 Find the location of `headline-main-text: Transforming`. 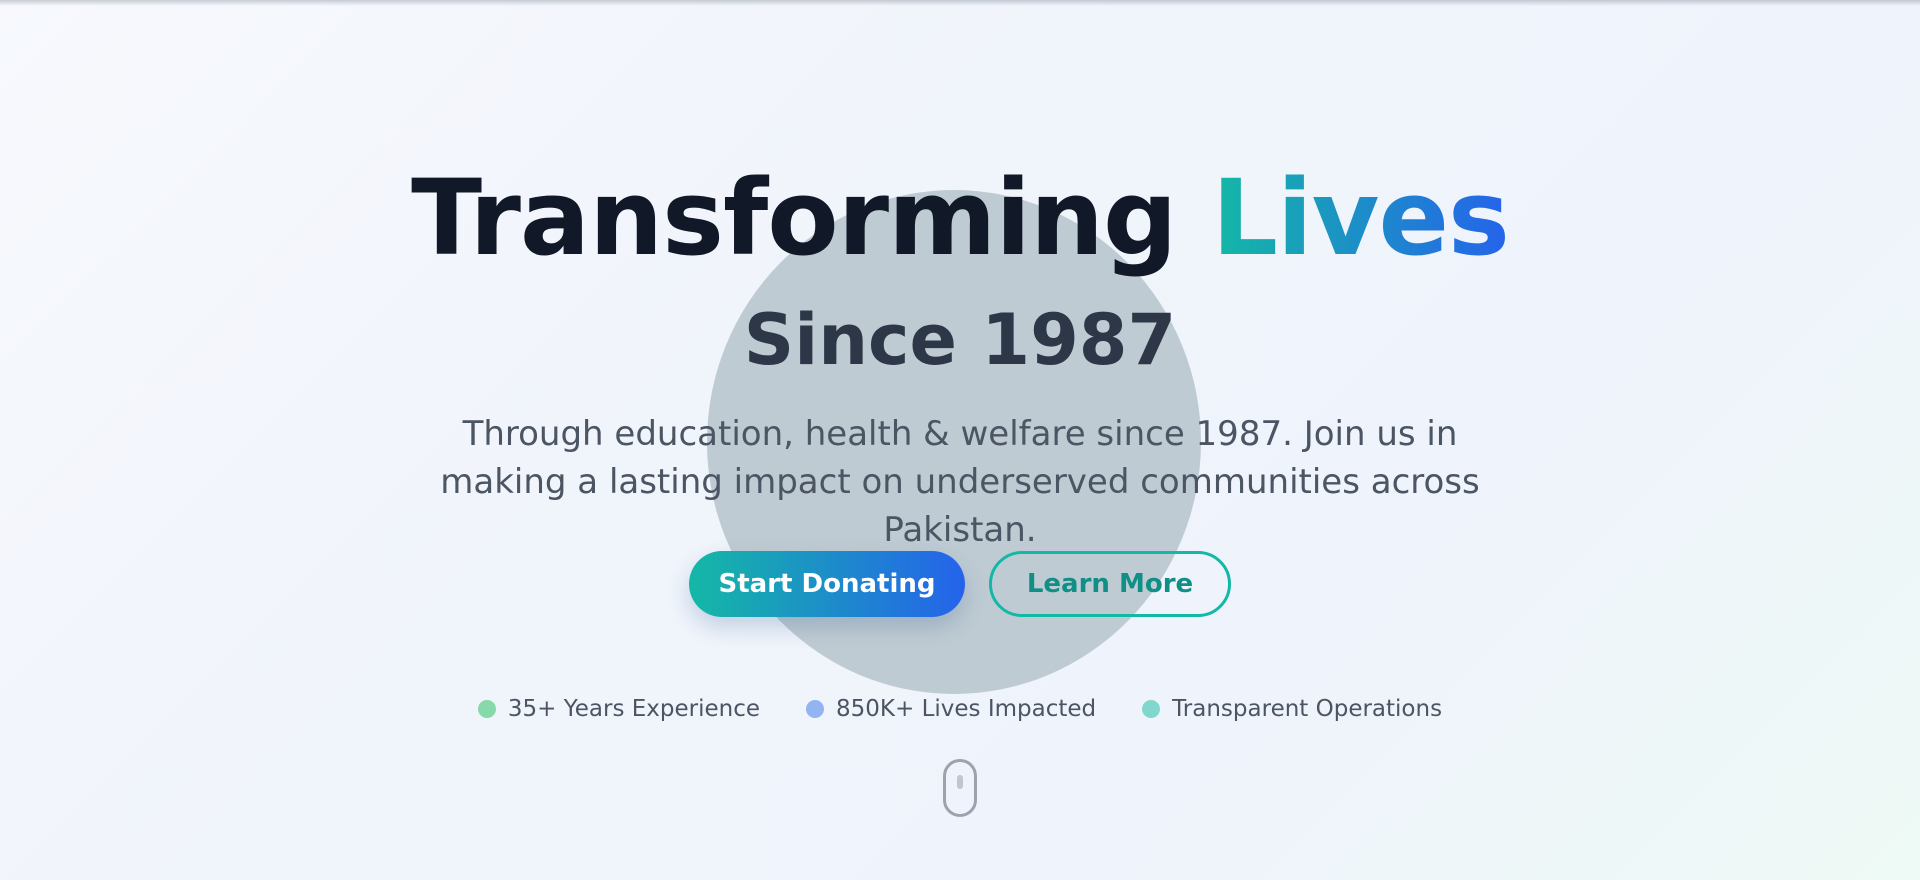

headline-main-text: Transforming is located at coordinates (794, 218).